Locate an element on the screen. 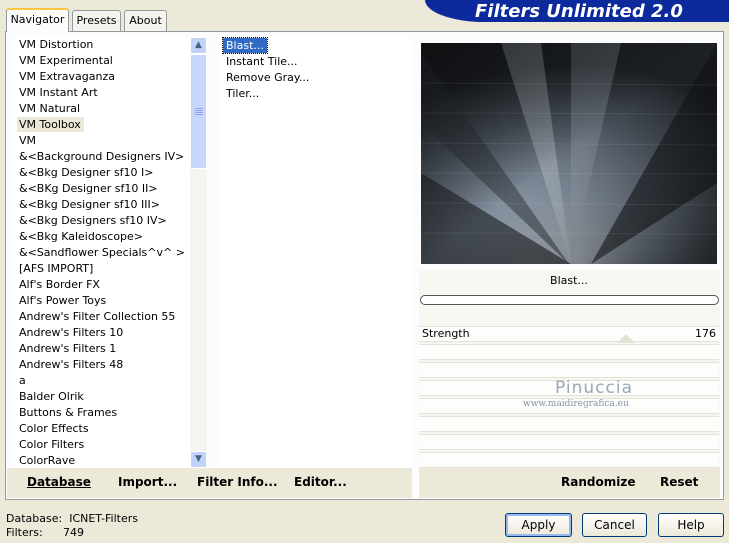 The height and width of the screenshot is (543, 729). category-item: VM Extravaganza is located at coordinates (67, 76).